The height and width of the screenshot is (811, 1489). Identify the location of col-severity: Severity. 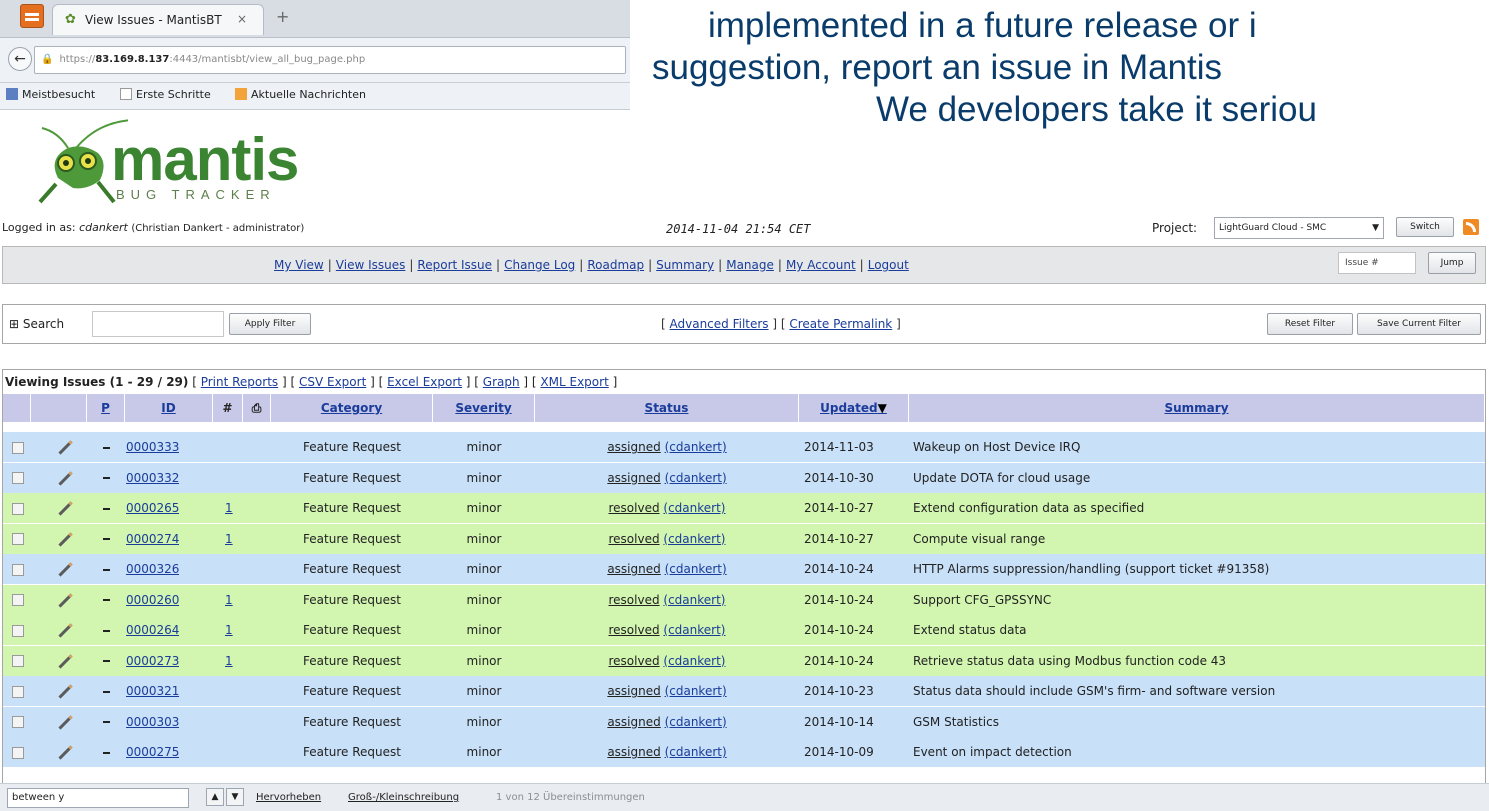
(484, 408).